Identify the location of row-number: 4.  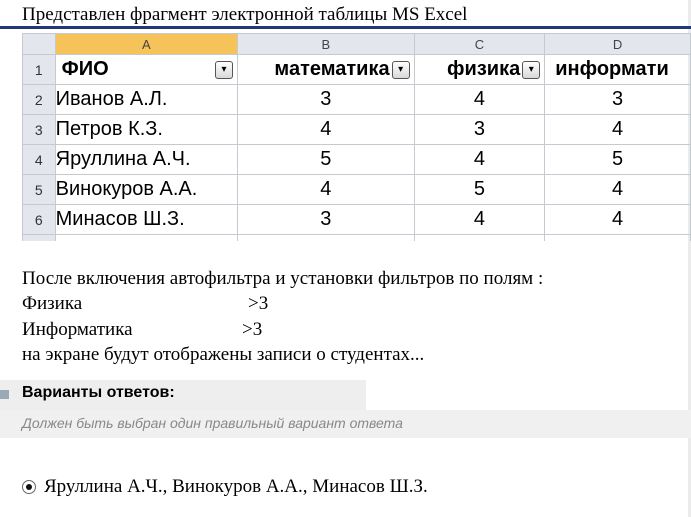
(39, 159).